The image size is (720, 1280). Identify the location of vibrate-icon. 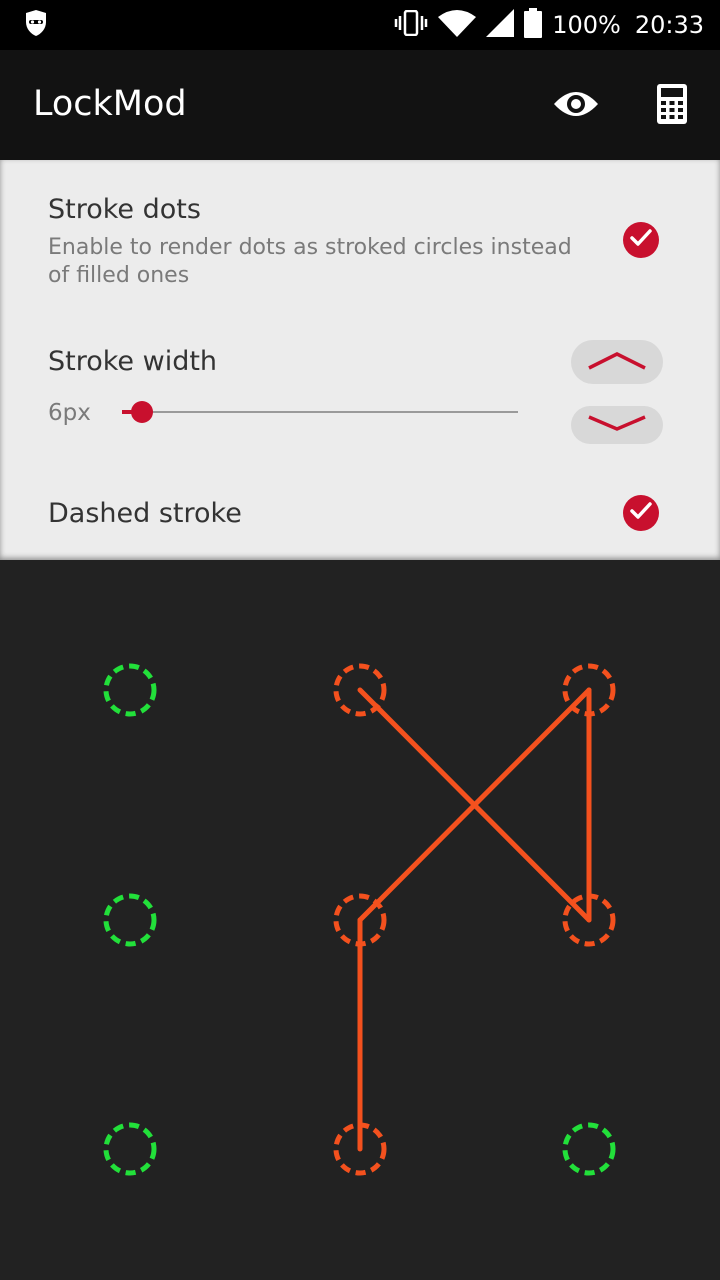
(411, 24).